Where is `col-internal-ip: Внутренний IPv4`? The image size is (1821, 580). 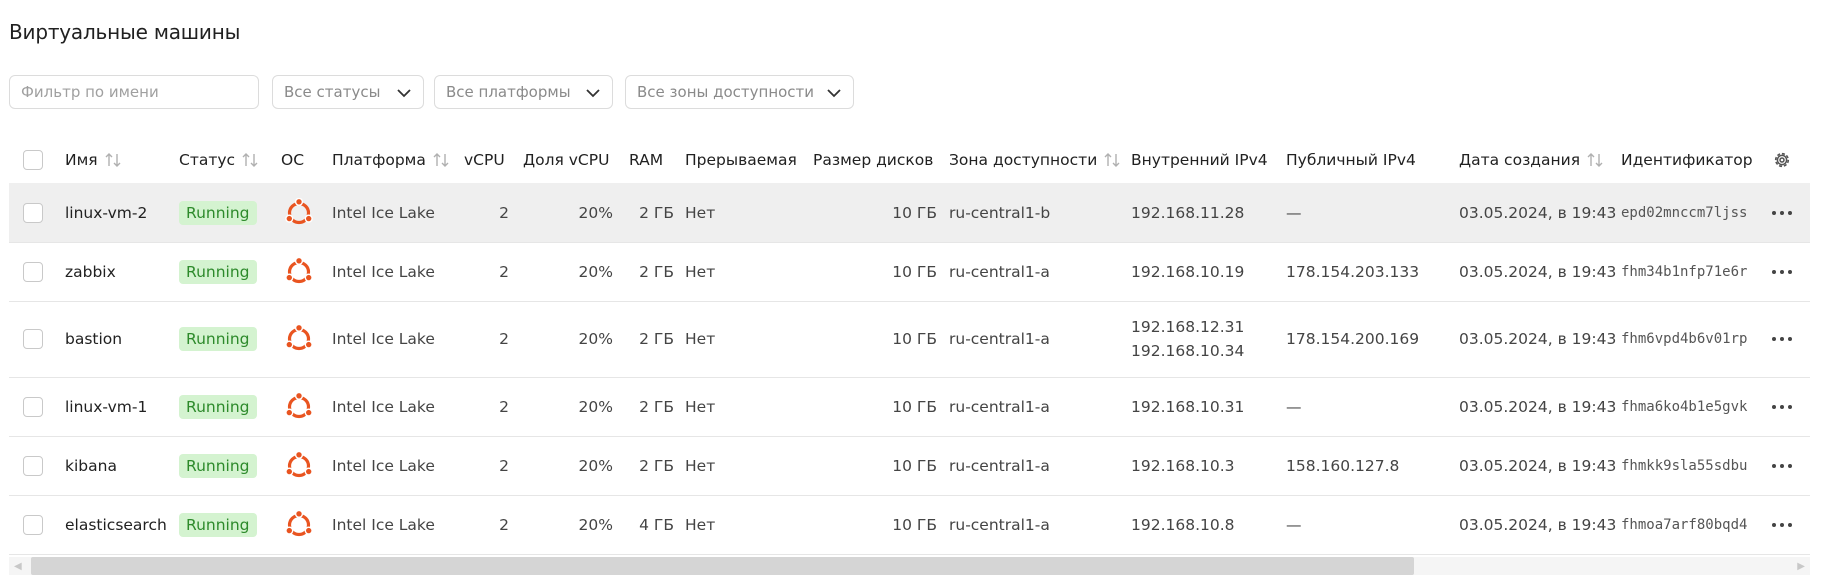 col-internal-ip: Внутренний IPv4 is located at coordinates (1203, 160).